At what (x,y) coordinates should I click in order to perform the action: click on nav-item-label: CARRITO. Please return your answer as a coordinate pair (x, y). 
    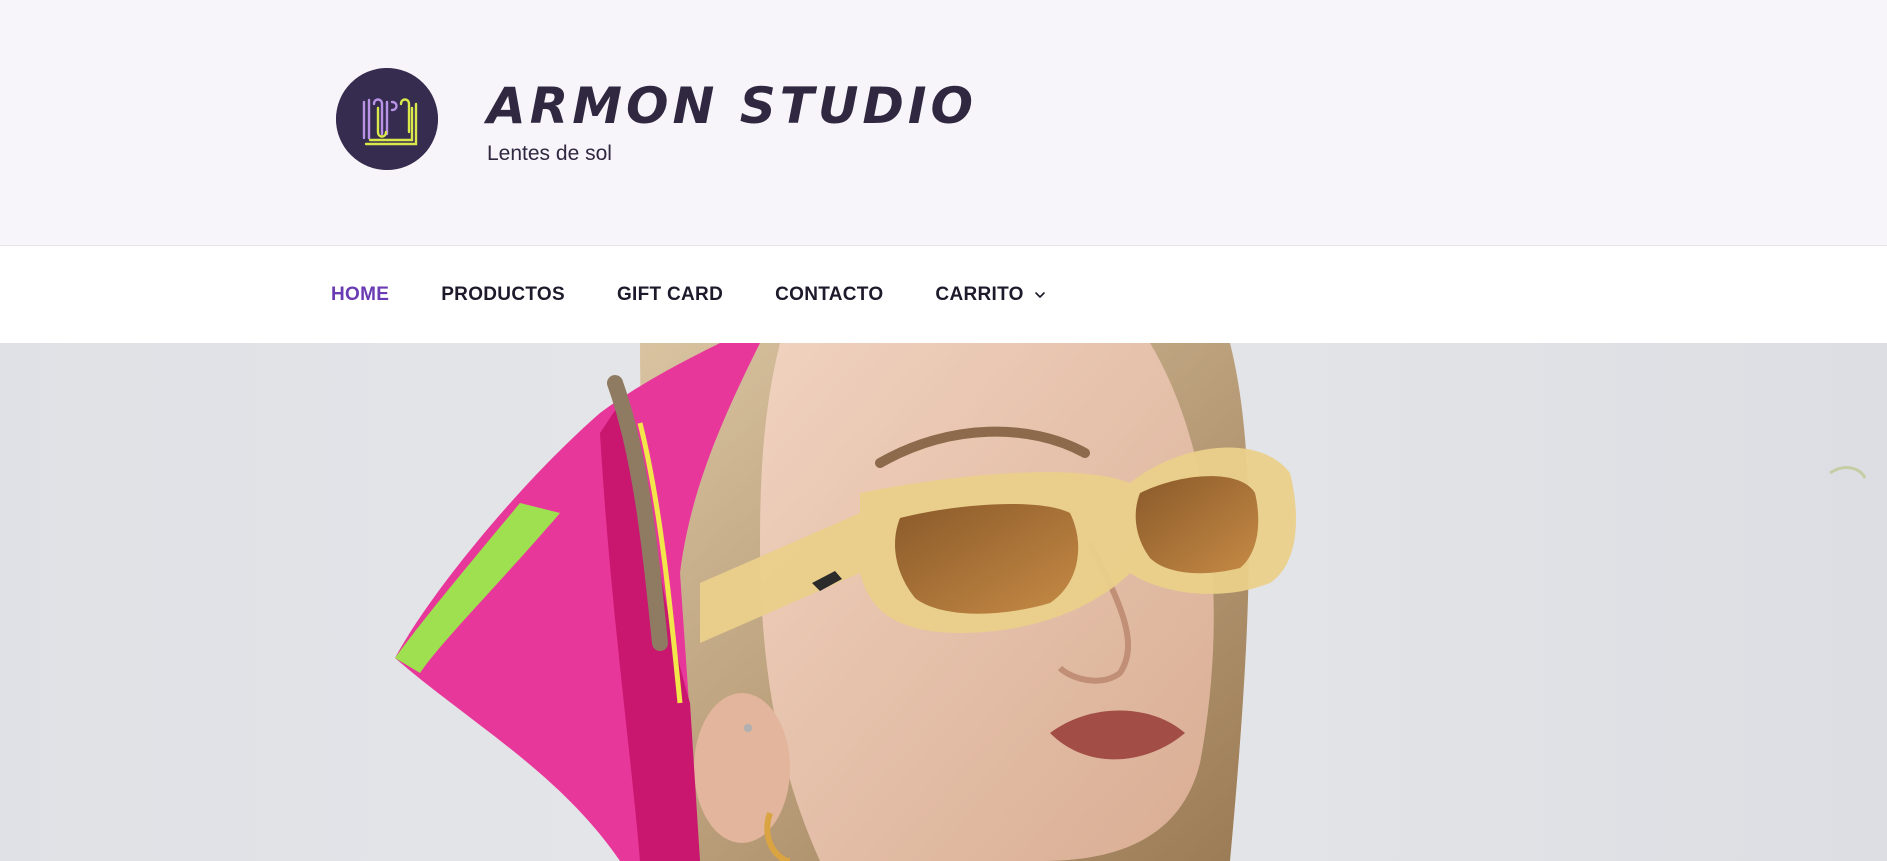
    Looking at the image, I should click on (979, 294).